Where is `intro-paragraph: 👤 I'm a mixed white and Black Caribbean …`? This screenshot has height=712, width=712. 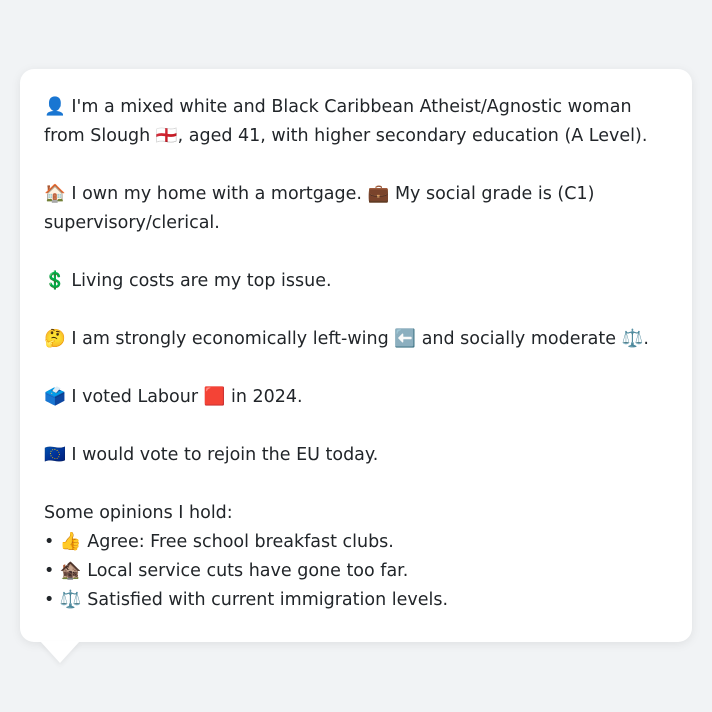 intro-paragraph: 👤 I'm a mixed white and Black Caribbean … is located at coordinates (356, 122).